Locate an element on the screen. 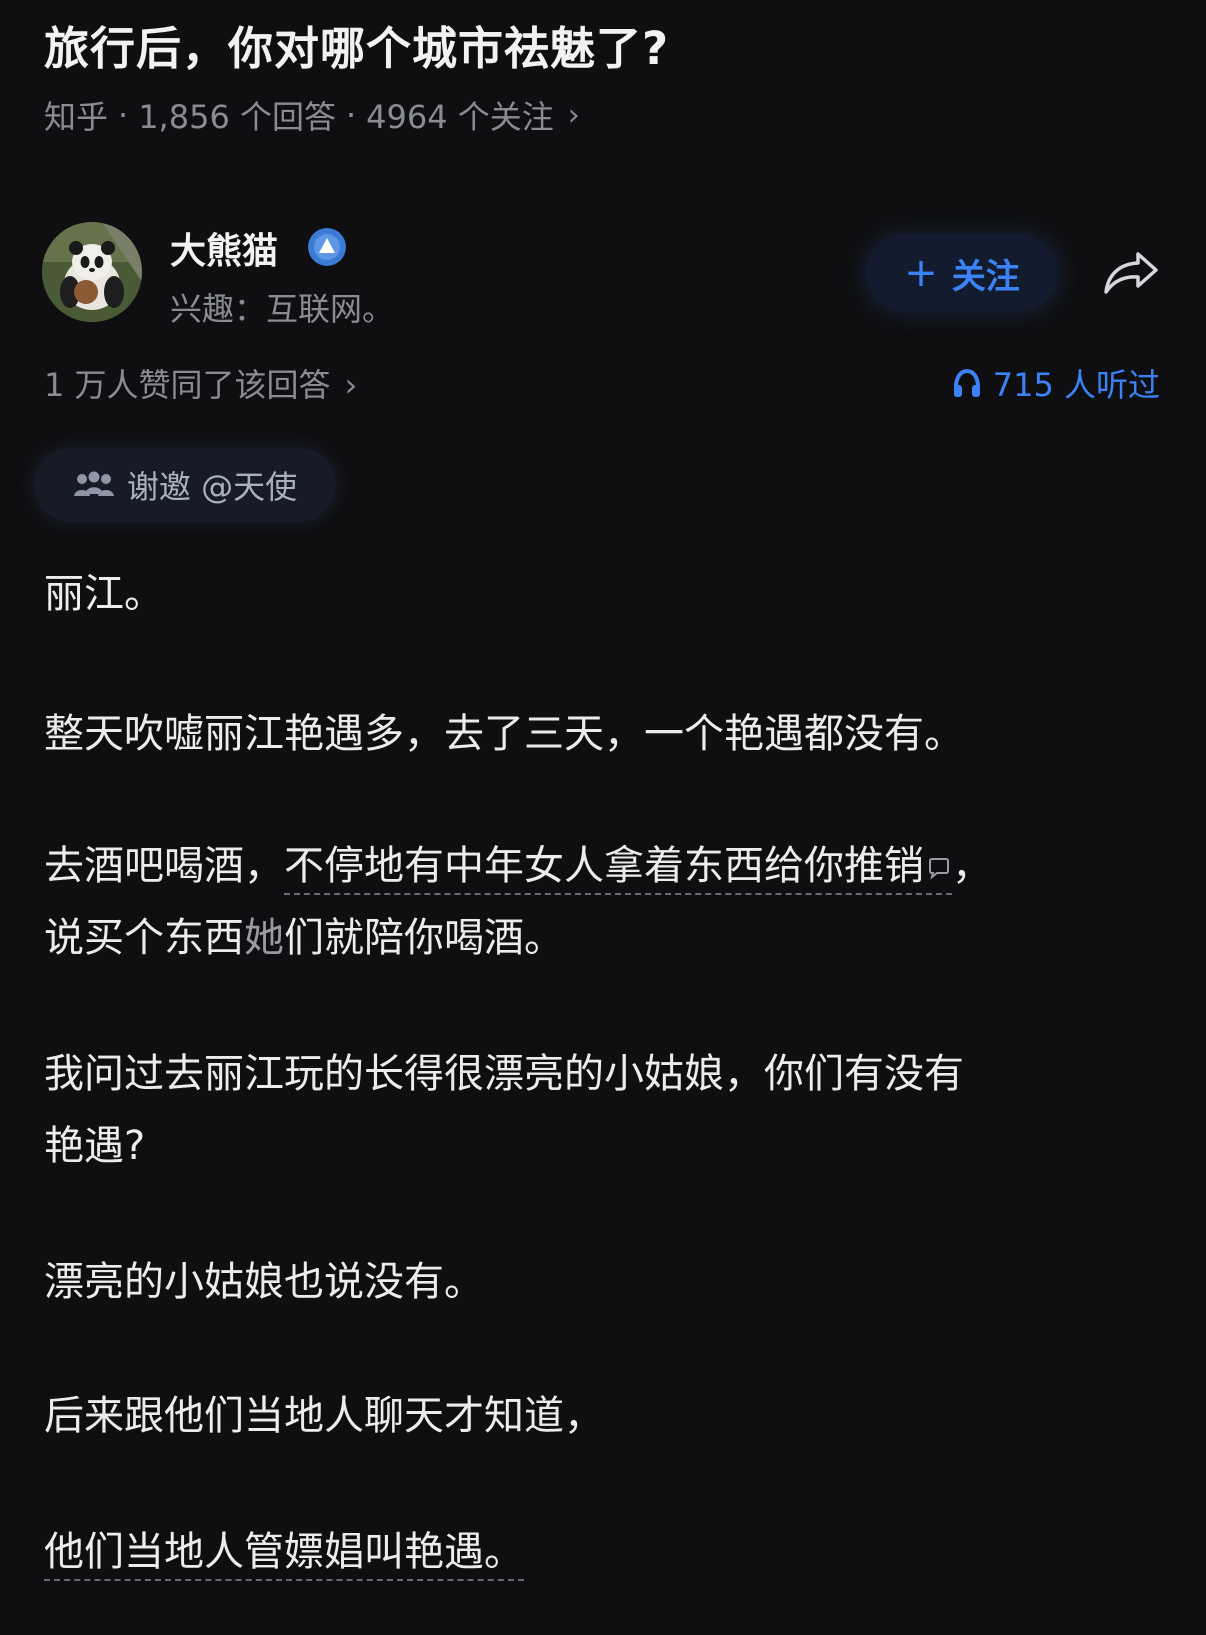 This screenshot has height=1635, width=1206. answer-paragraph: 去酒吧喝酒，不停地有中年女人拿着东西给你推销 ， is located at coordinates (518, 866).